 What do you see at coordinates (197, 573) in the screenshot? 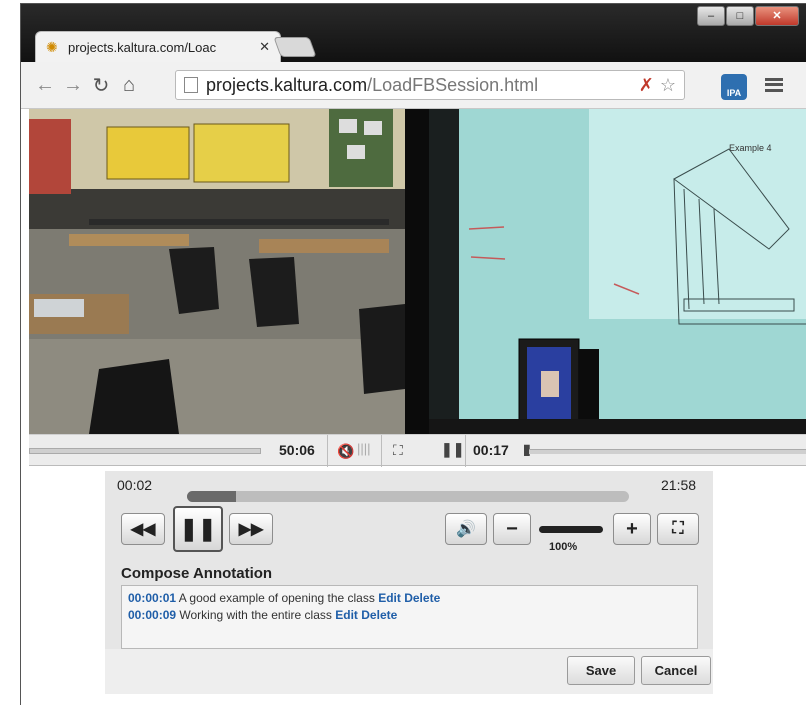
I see `annotation-title: Compose Annotation` at bounding box center [197, 573].